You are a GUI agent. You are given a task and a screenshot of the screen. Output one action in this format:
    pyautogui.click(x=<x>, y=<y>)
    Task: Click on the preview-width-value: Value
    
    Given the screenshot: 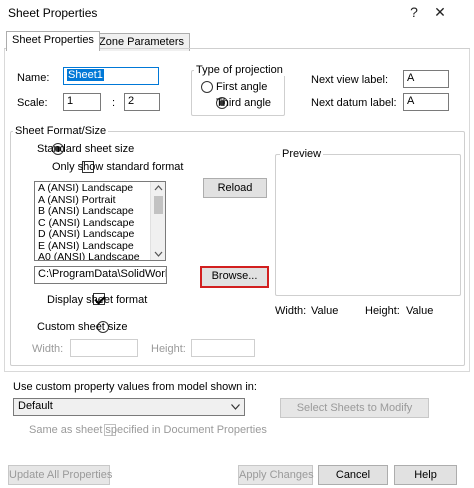 What is the action you would take?
    pyautogui.click(x=325, y=311)
    